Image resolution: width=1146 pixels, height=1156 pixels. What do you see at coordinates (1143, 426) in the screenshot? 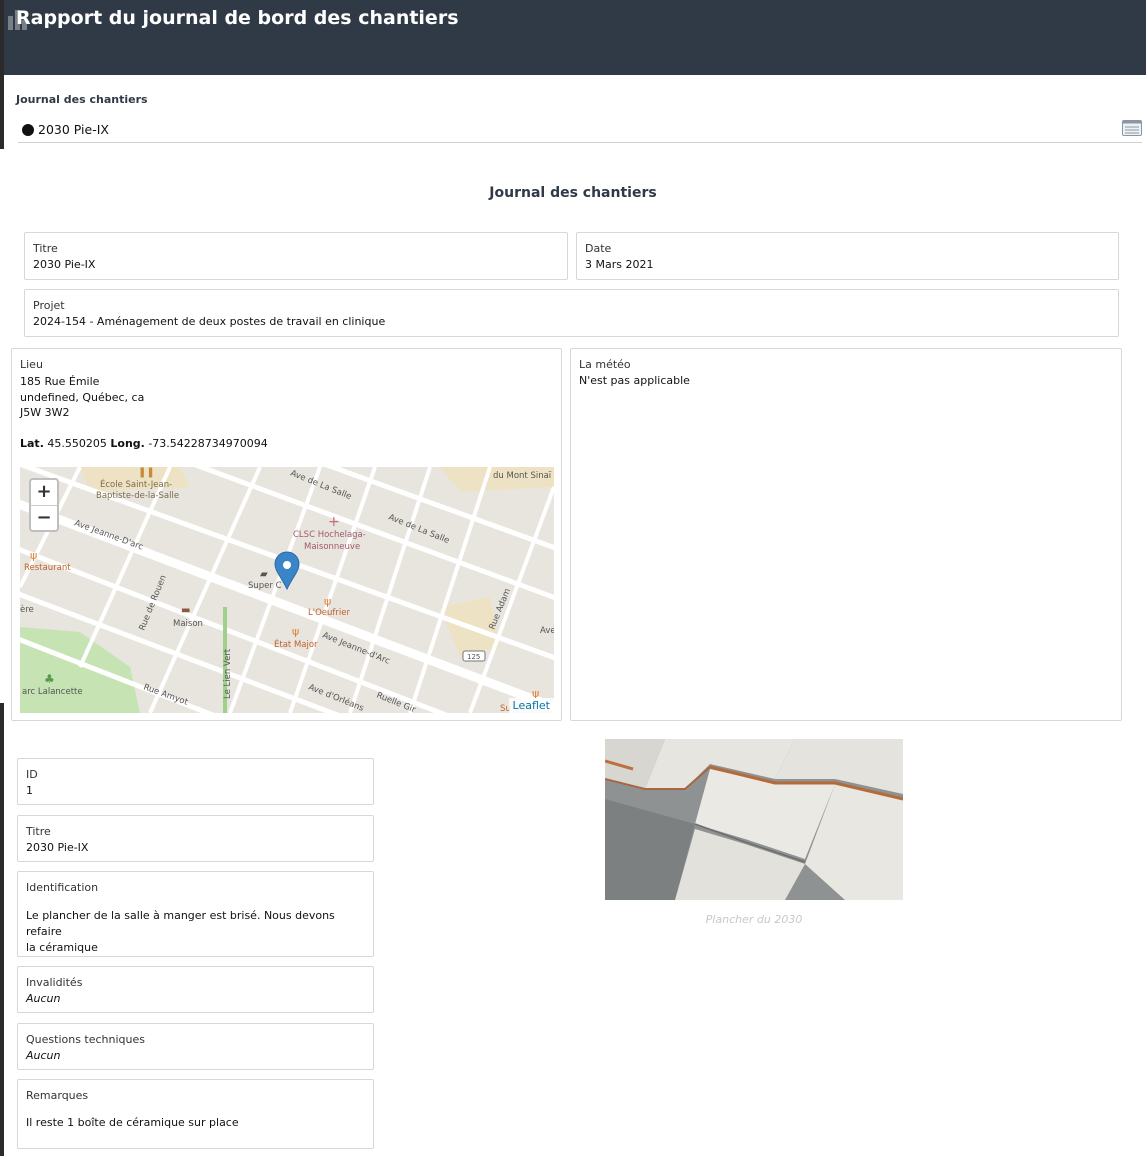
I see `page-edge` at bounding box center [1143, 426].